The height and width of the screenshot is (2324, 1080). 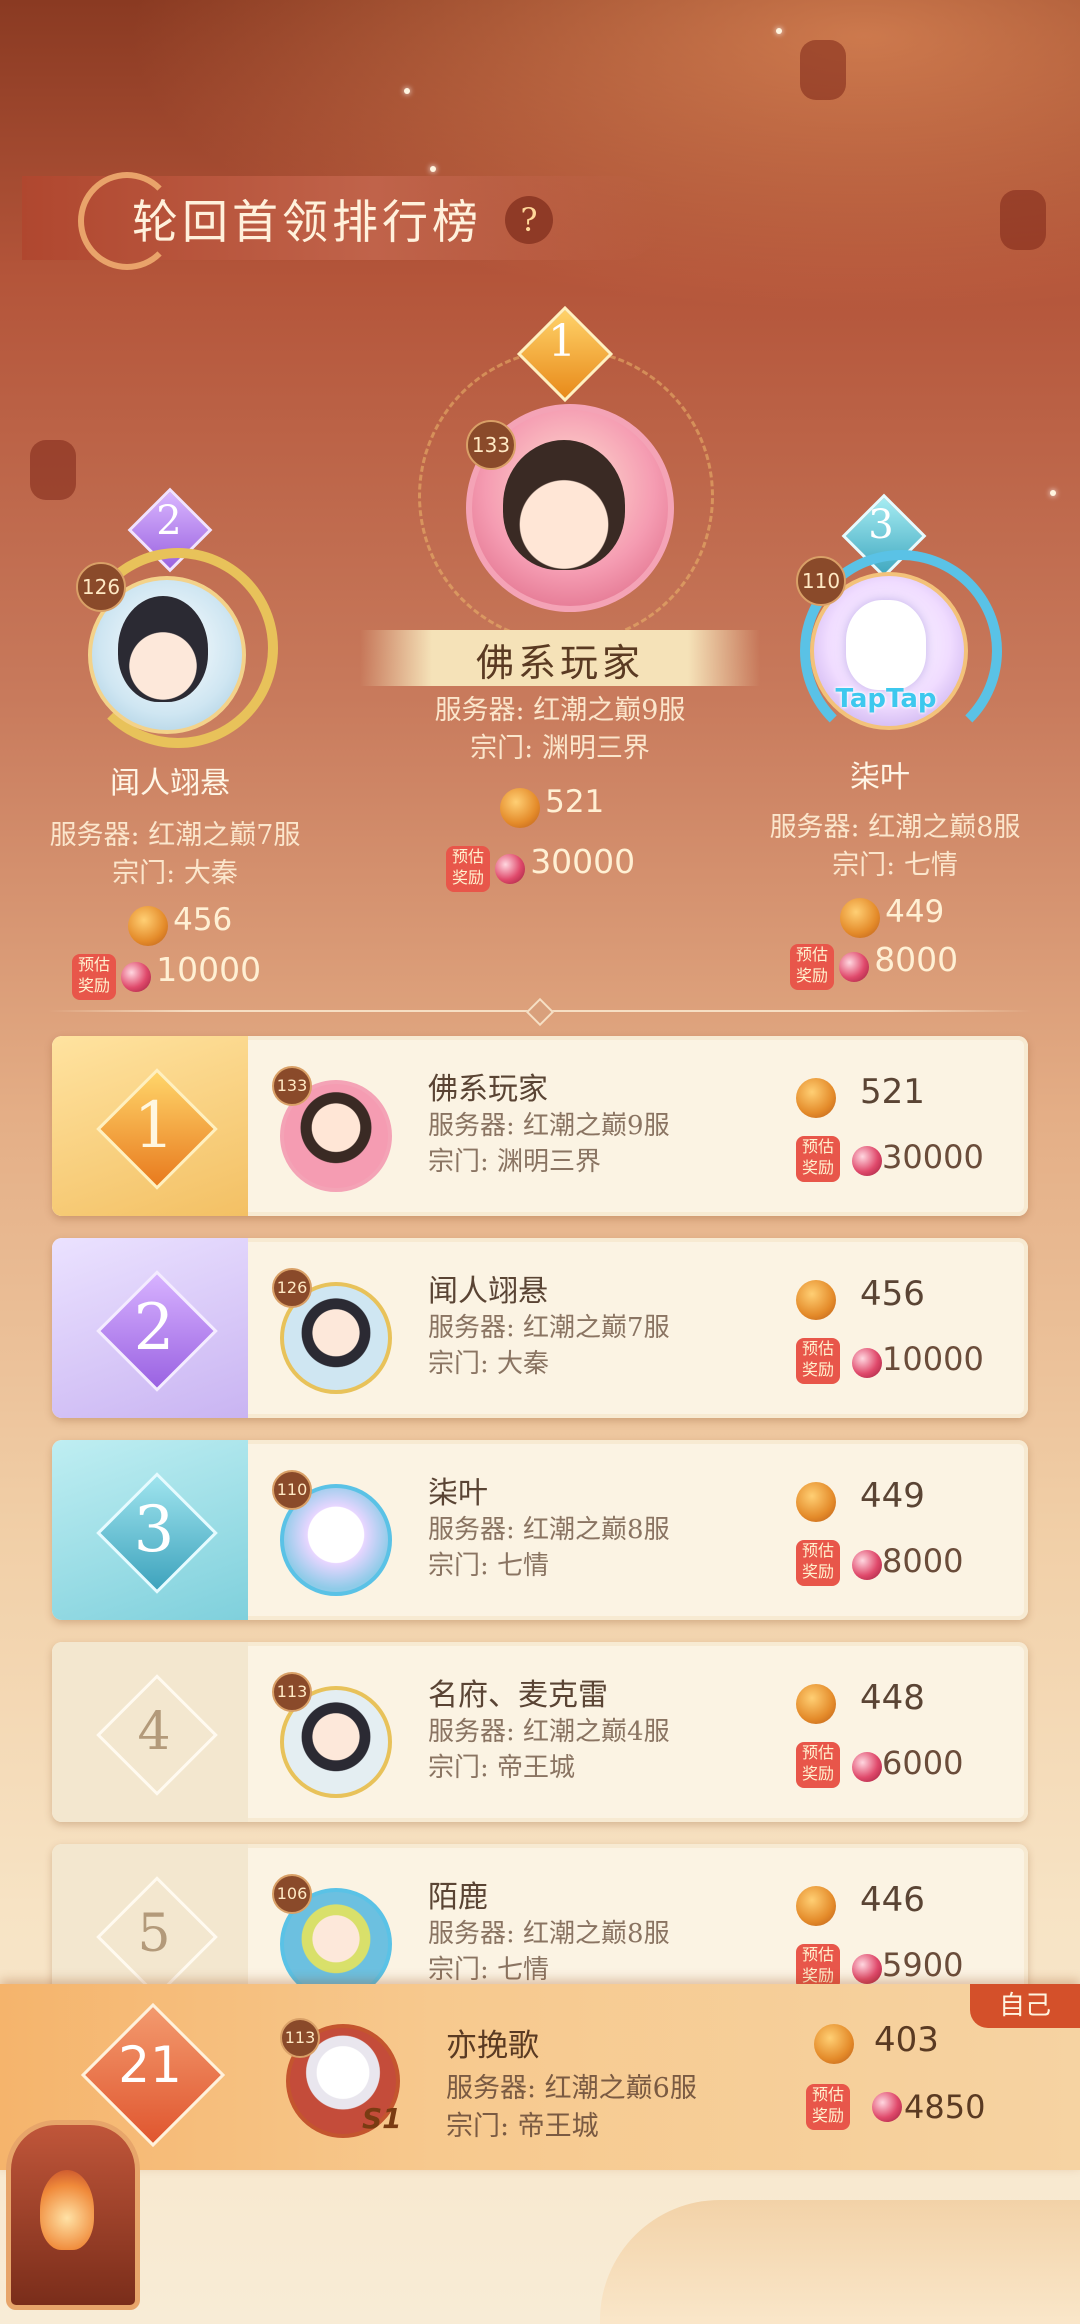 What do you see at coordinates (886, 645) in the screenshot?
I see `podium-3-avatar-ghost` at bounding box center [886, 645].